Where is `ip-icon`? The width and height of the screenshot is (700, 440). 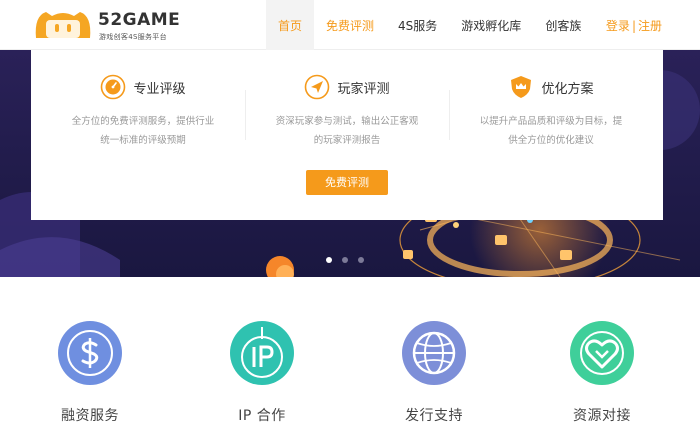
ip-icon is located at coordinates (262, 352).